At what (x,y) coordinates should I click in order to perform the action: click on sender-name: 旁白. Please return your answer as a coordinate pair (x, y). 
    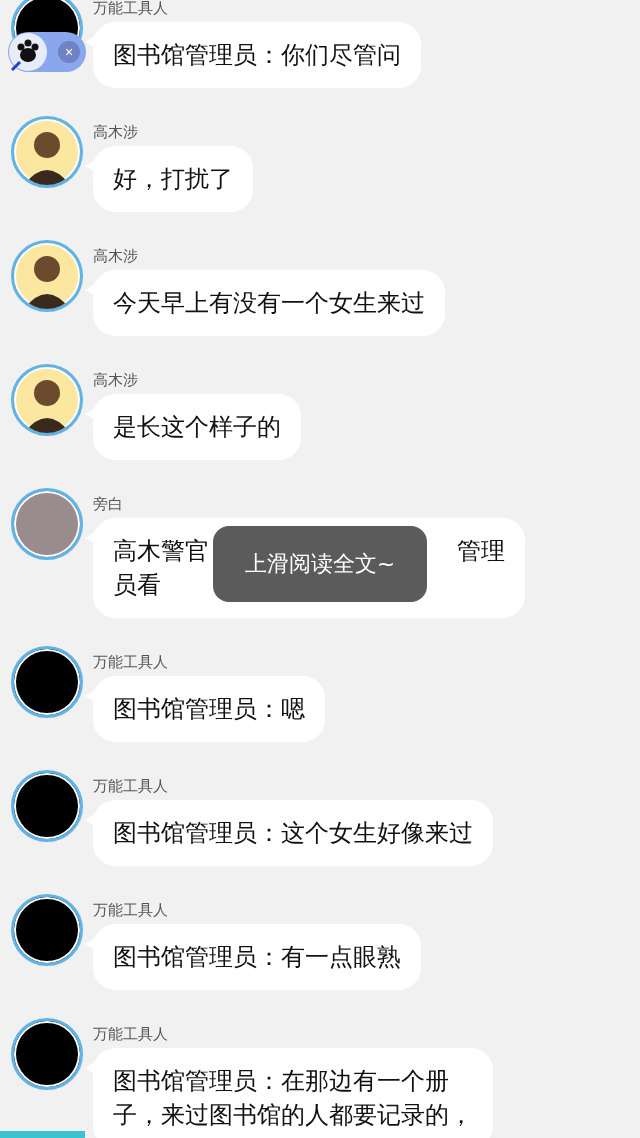
    Looking at the image, I should click on (108, 504).